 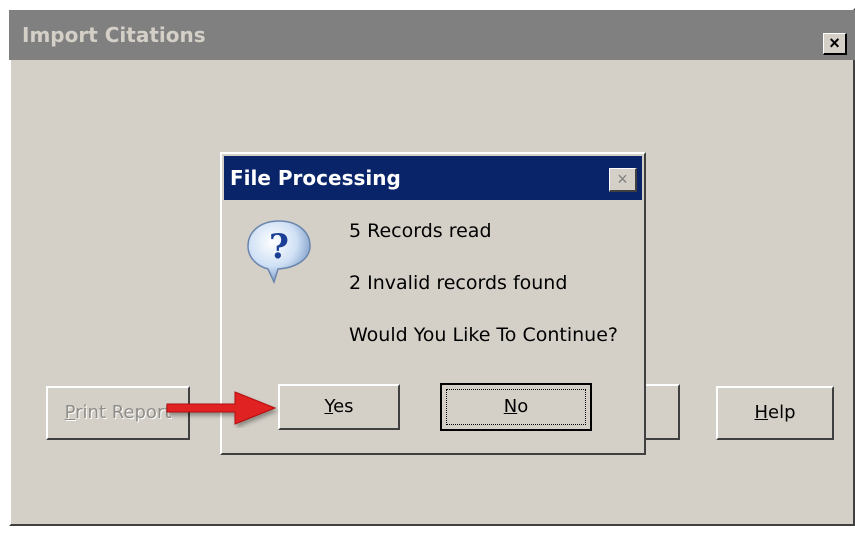 I want to click on focus-rect, so click(x=516, y=407).